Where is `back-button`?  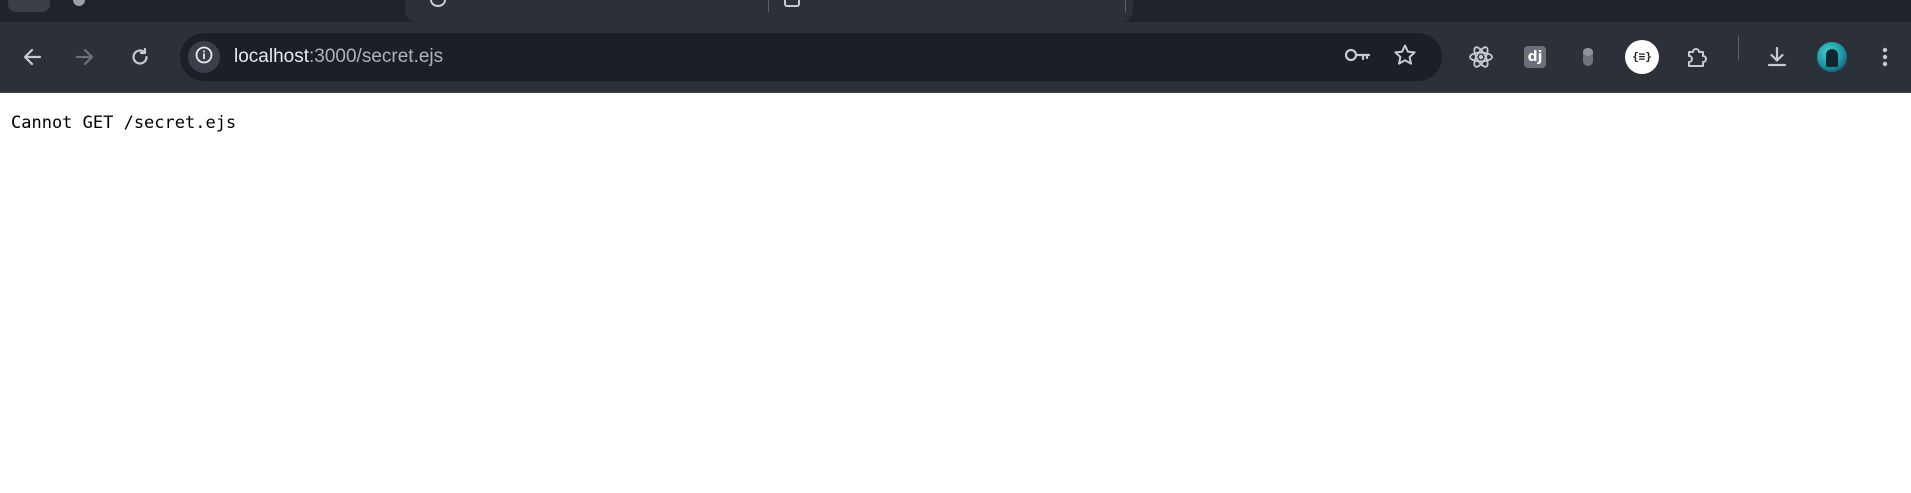
back-button is located at coordinates (32, 57).